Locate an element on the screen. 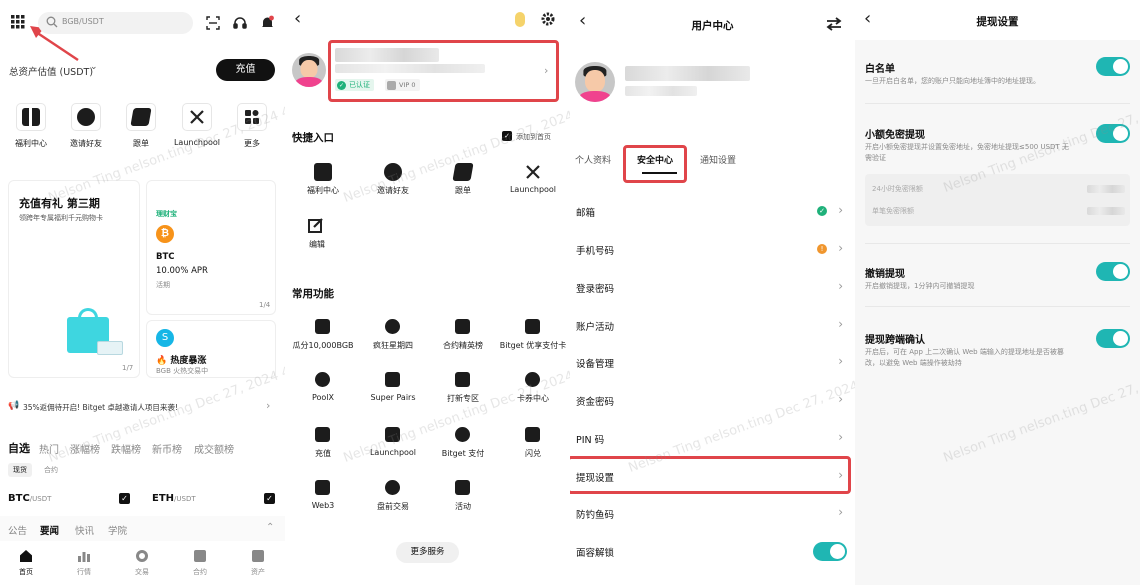 This screenshot has height=585, width=1140. grid-label: 瓜分10,000BGB is located at coordinates (323, 345).